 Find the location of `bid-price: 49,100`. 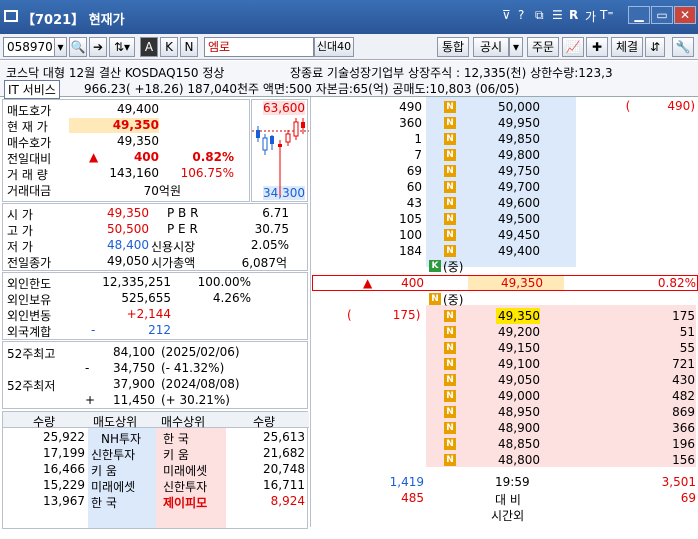

bid-price: 49,100 is located at coordinates (519, 364).